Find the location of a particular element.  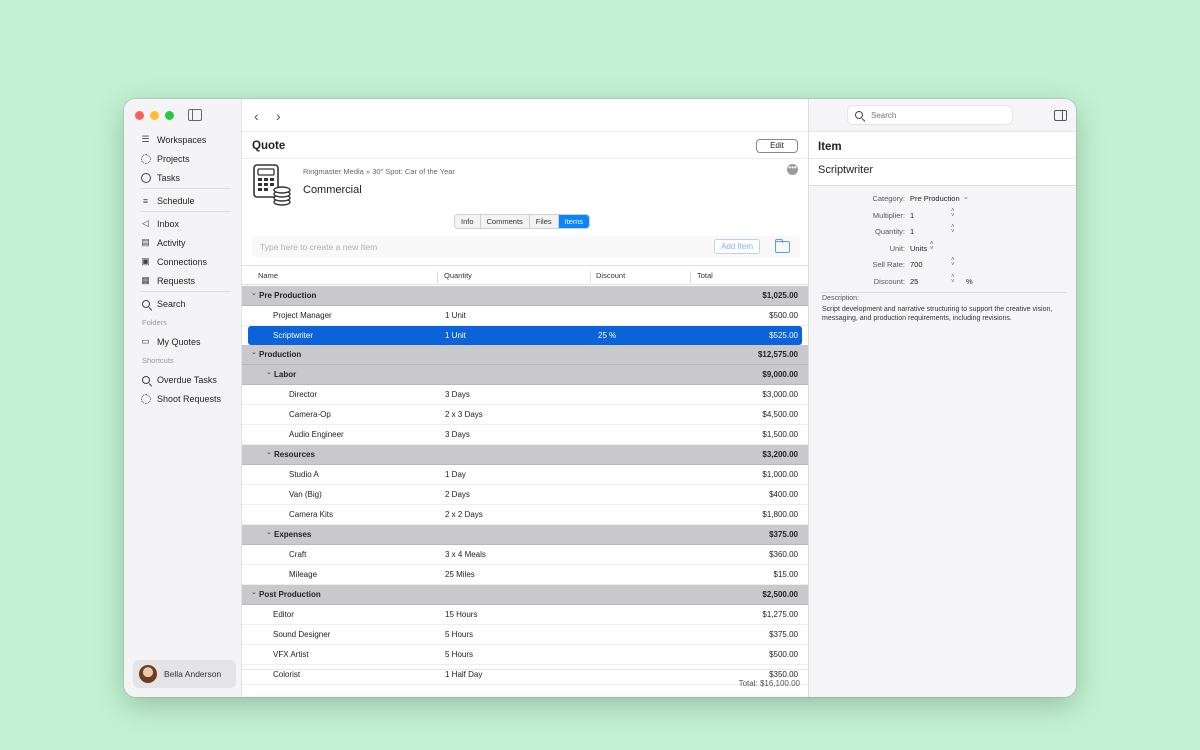

field-value: Units is located at coordinates (918, 248).